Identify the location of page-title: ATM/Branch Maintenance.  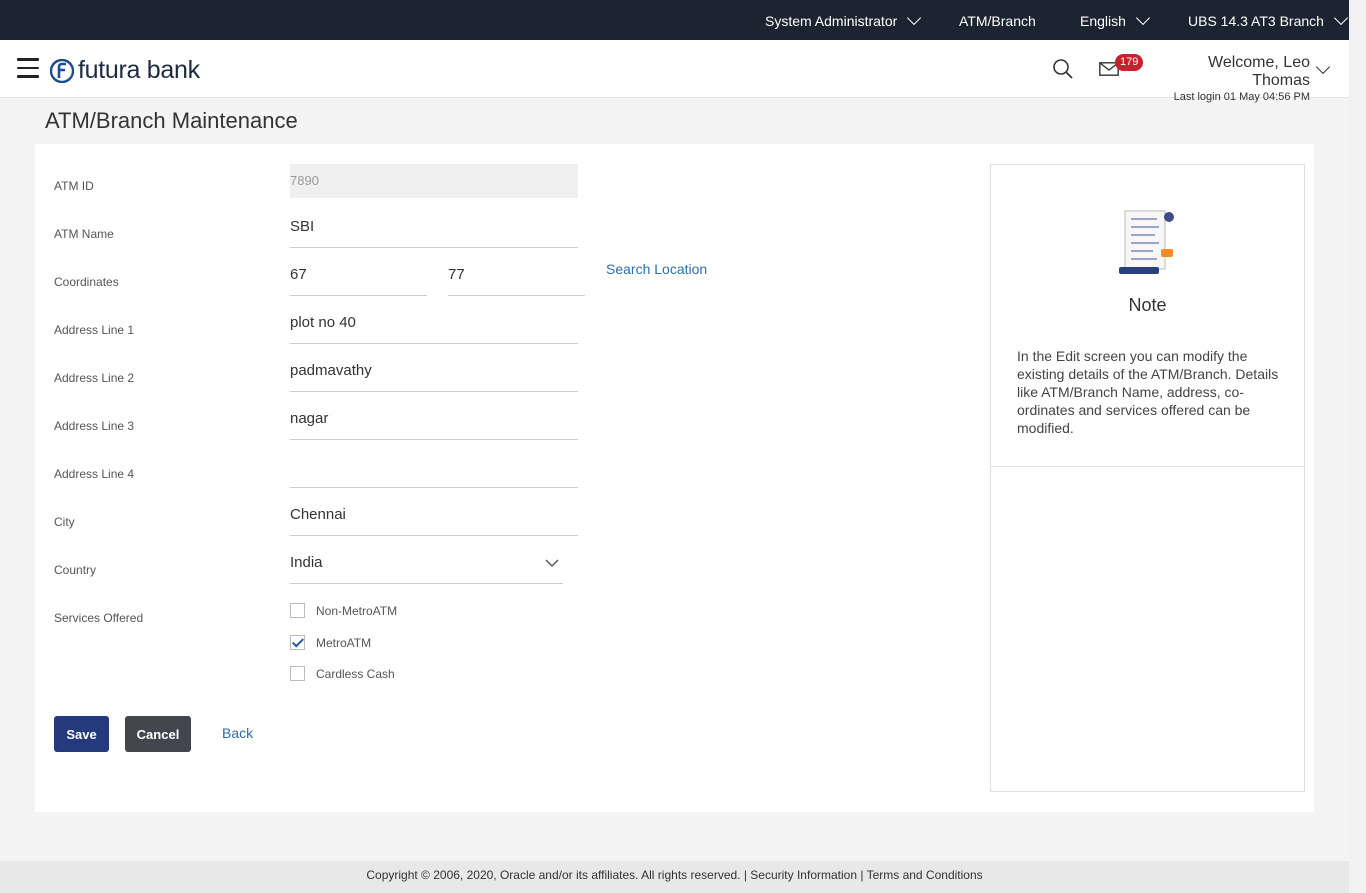
(171, 120).